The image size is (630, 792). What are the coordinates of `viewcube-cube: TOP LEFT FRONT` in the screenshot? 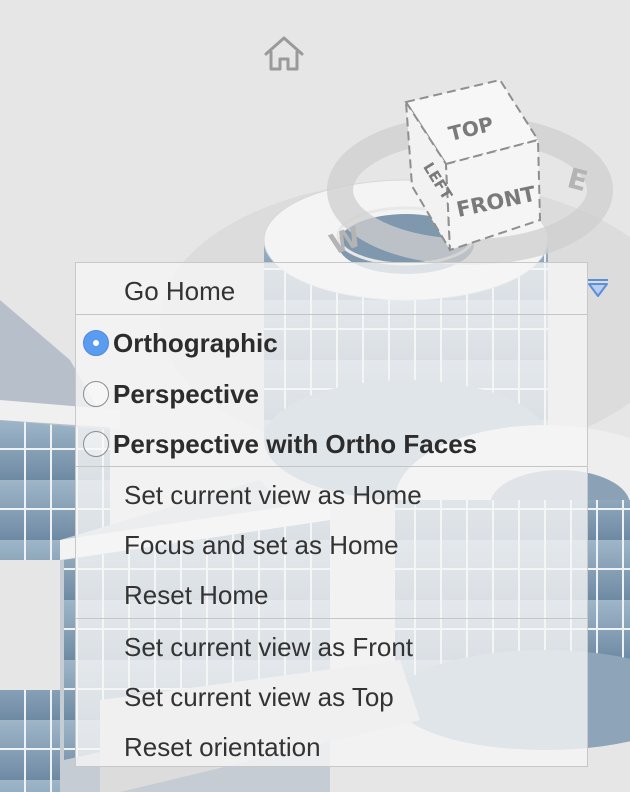 It's located at (473, 165).